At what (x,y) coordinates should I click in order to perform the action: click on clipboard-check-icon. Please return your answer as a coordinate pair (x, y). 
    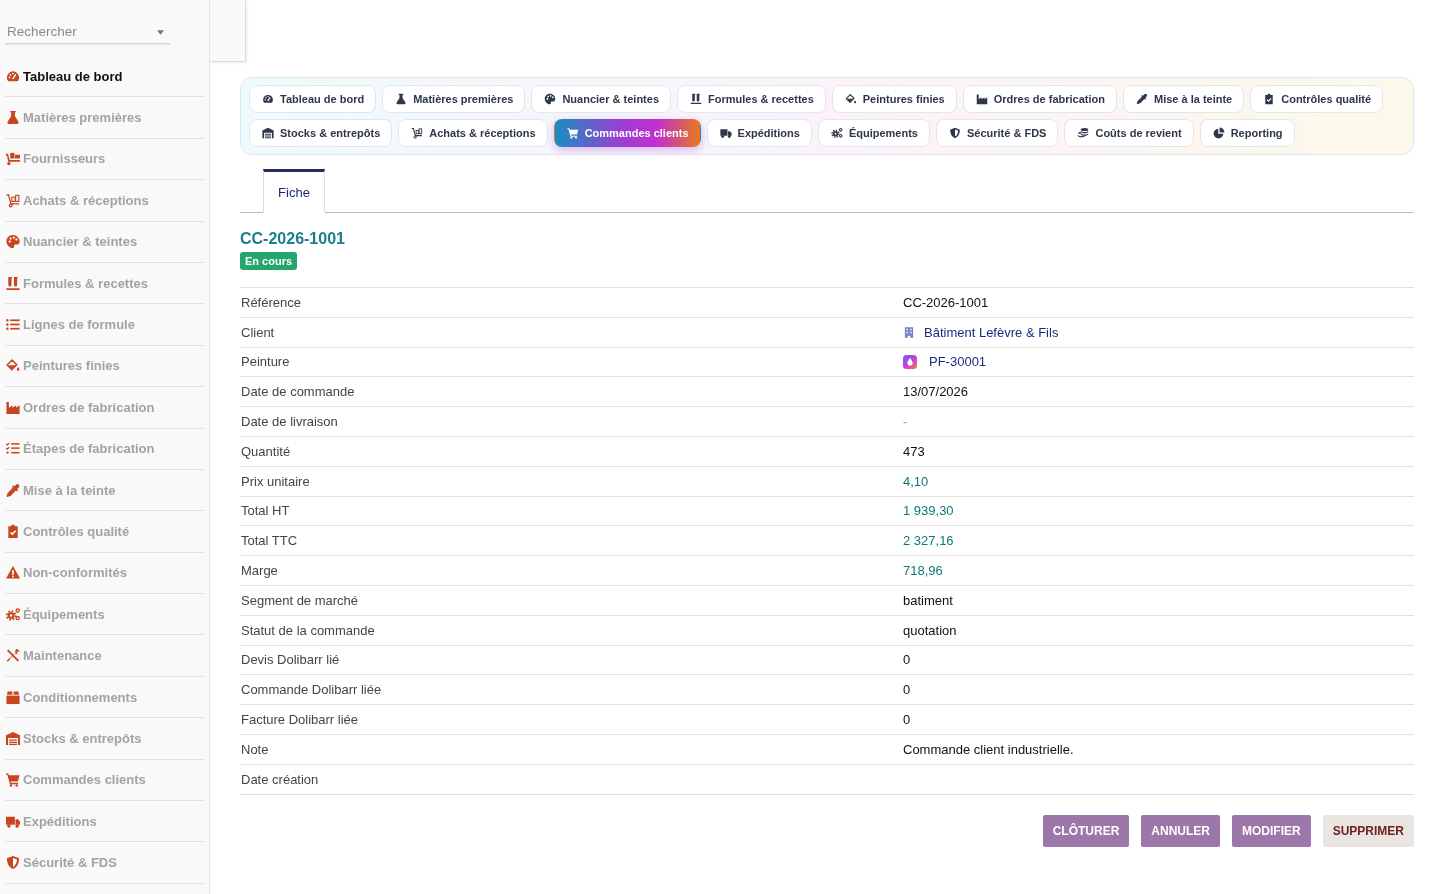
    Looking at the image, I should click on (13, 531).